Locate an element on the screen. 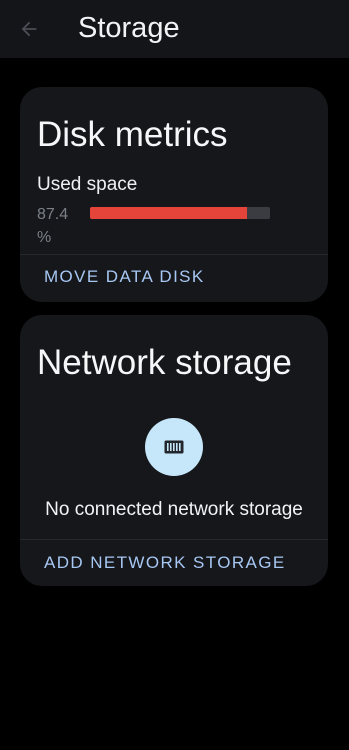 This screenshot has width=349, height=750. used-space-value: 87.4 % is located at coordinates (53, 226).